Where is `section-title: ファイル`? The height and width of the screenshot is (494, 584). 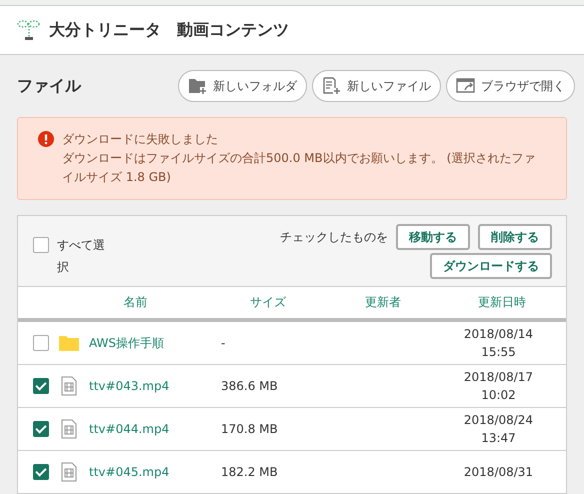
section-title: ファイル is located at coordinates (49, 86).